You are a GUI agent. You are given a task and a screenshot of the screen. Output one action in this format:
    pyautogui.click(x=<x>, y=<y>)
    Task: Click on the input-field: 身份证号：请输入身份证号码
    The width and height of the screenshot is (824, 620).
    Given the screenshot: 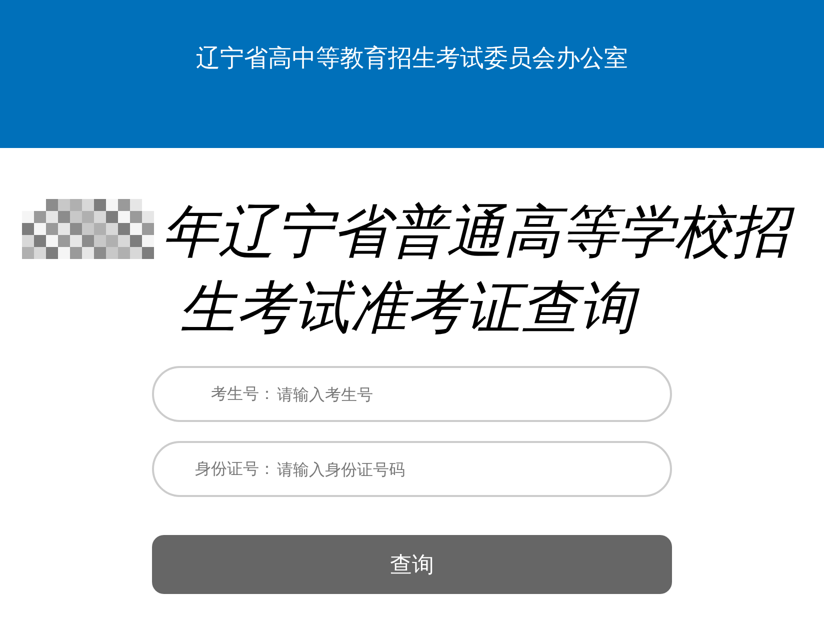 What is the action you would take?
    pyautogui.click(x=412, y=469)
    